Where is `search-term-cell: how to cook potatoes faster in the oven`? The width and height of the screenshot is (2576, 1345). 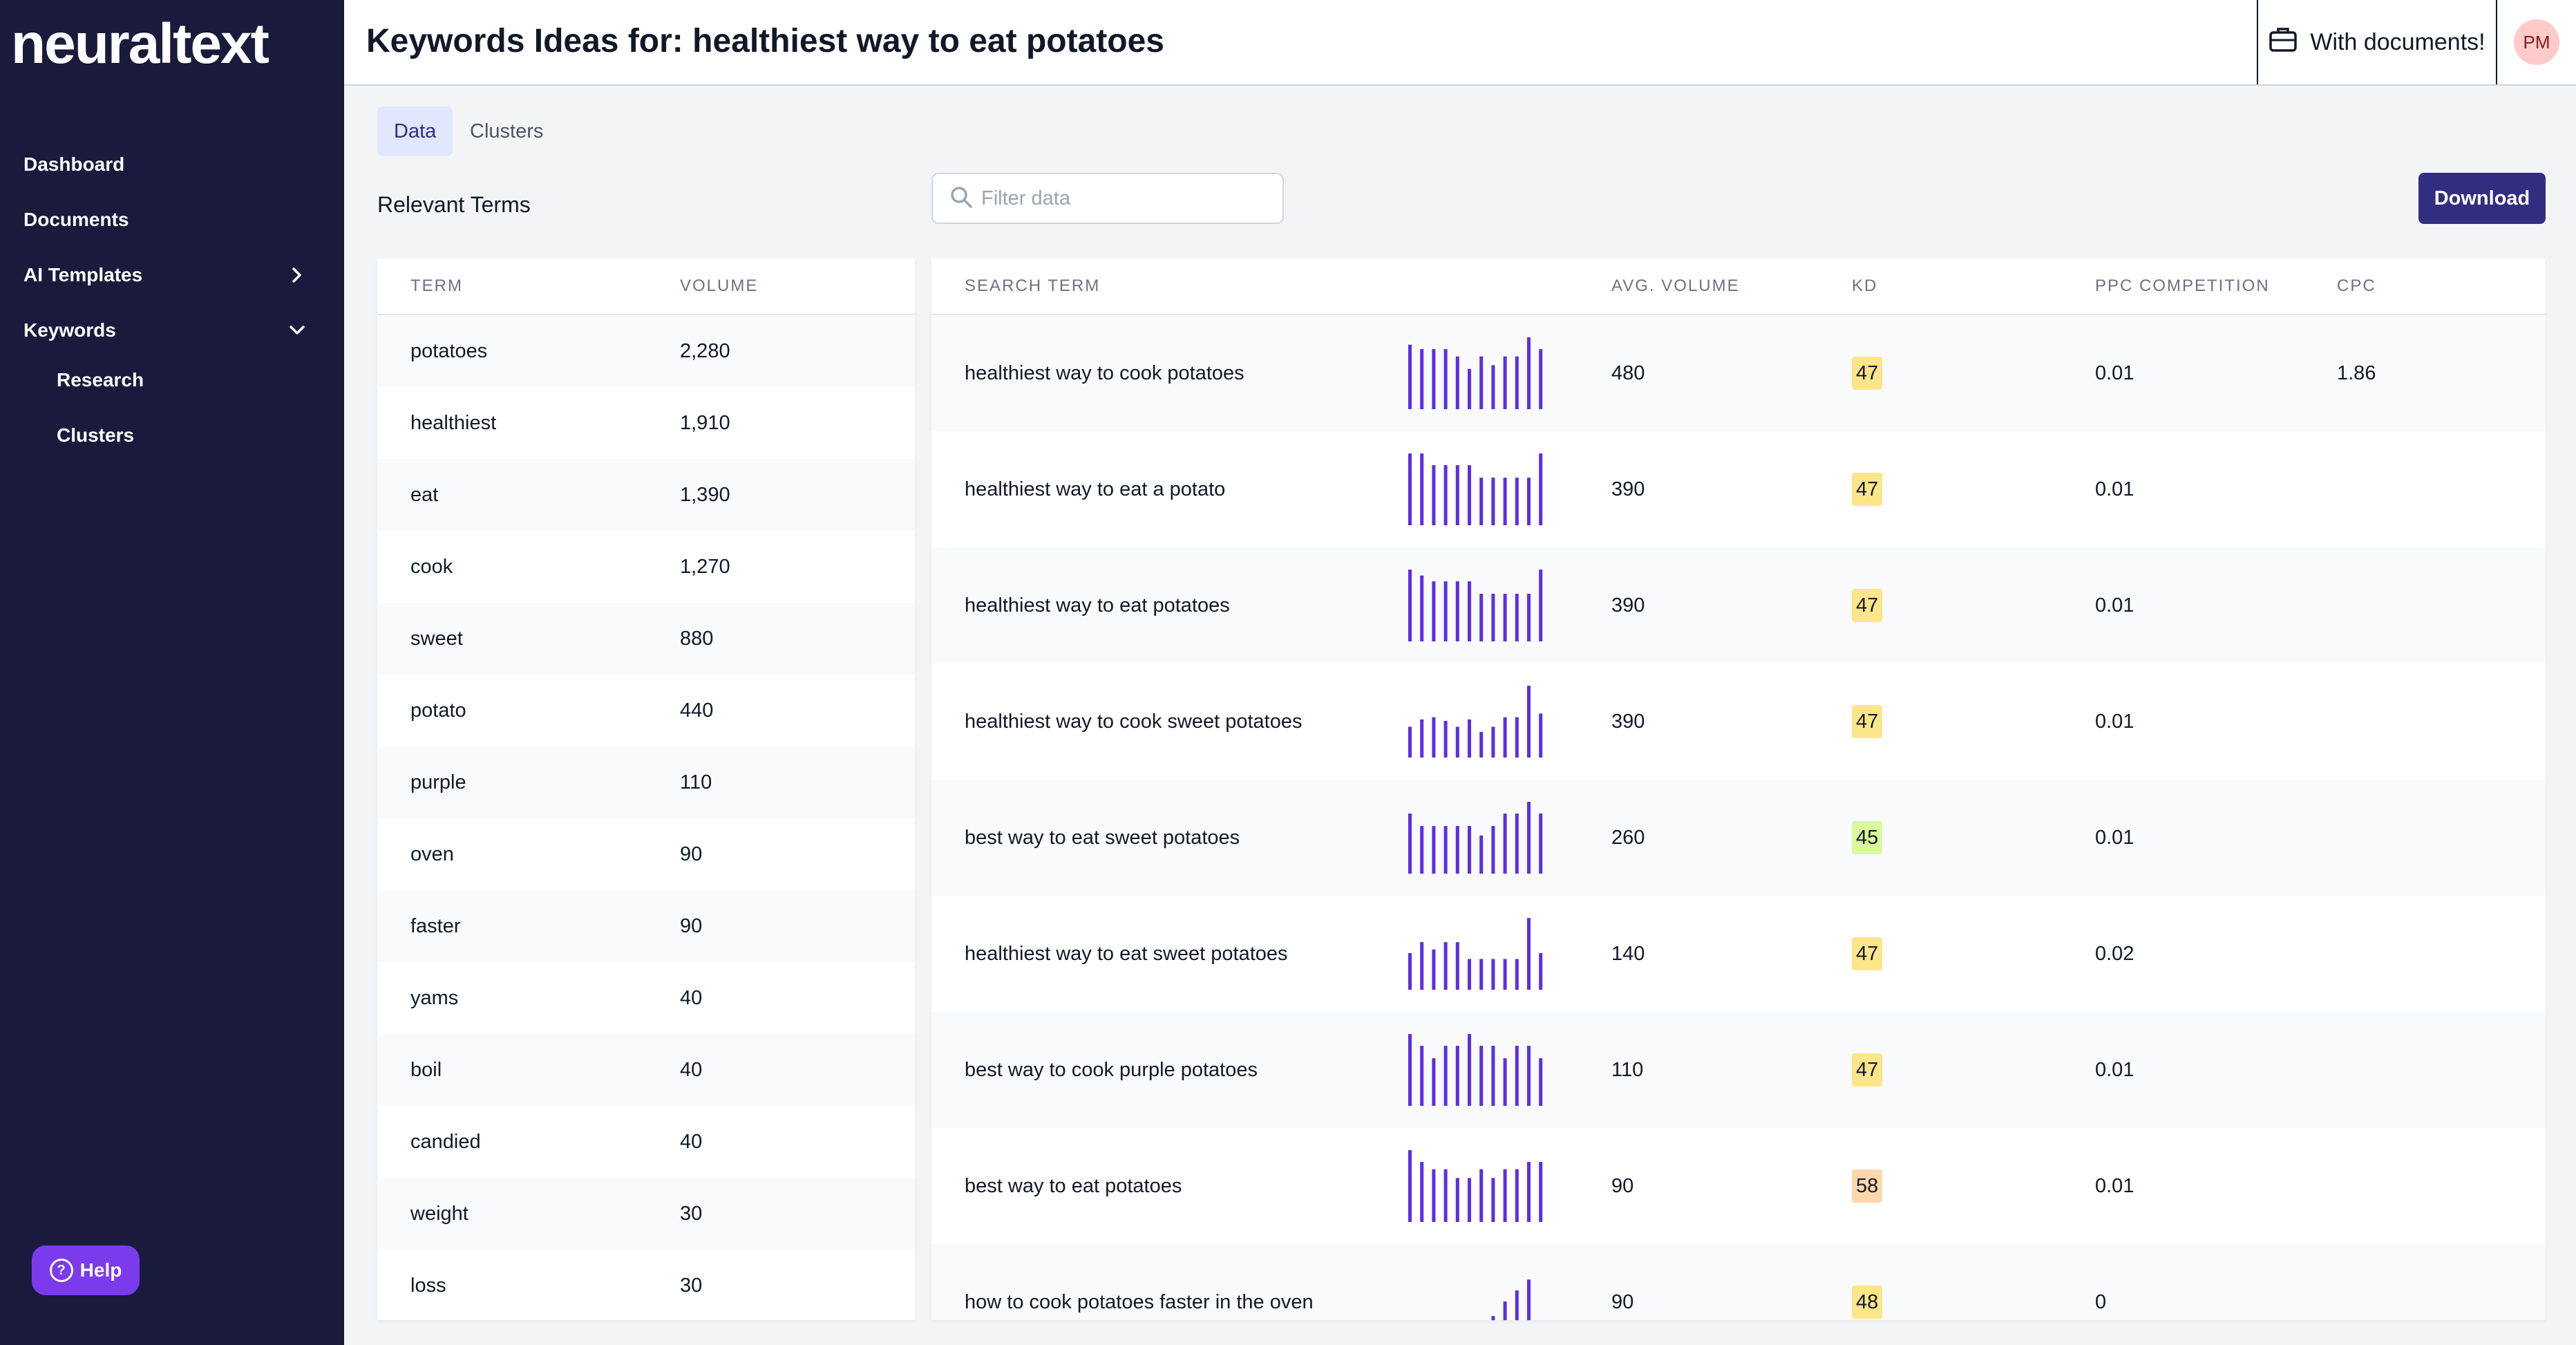 search-term-cell: how to cook potatoes faster in the oven is located at coordinates (1139, 1302).